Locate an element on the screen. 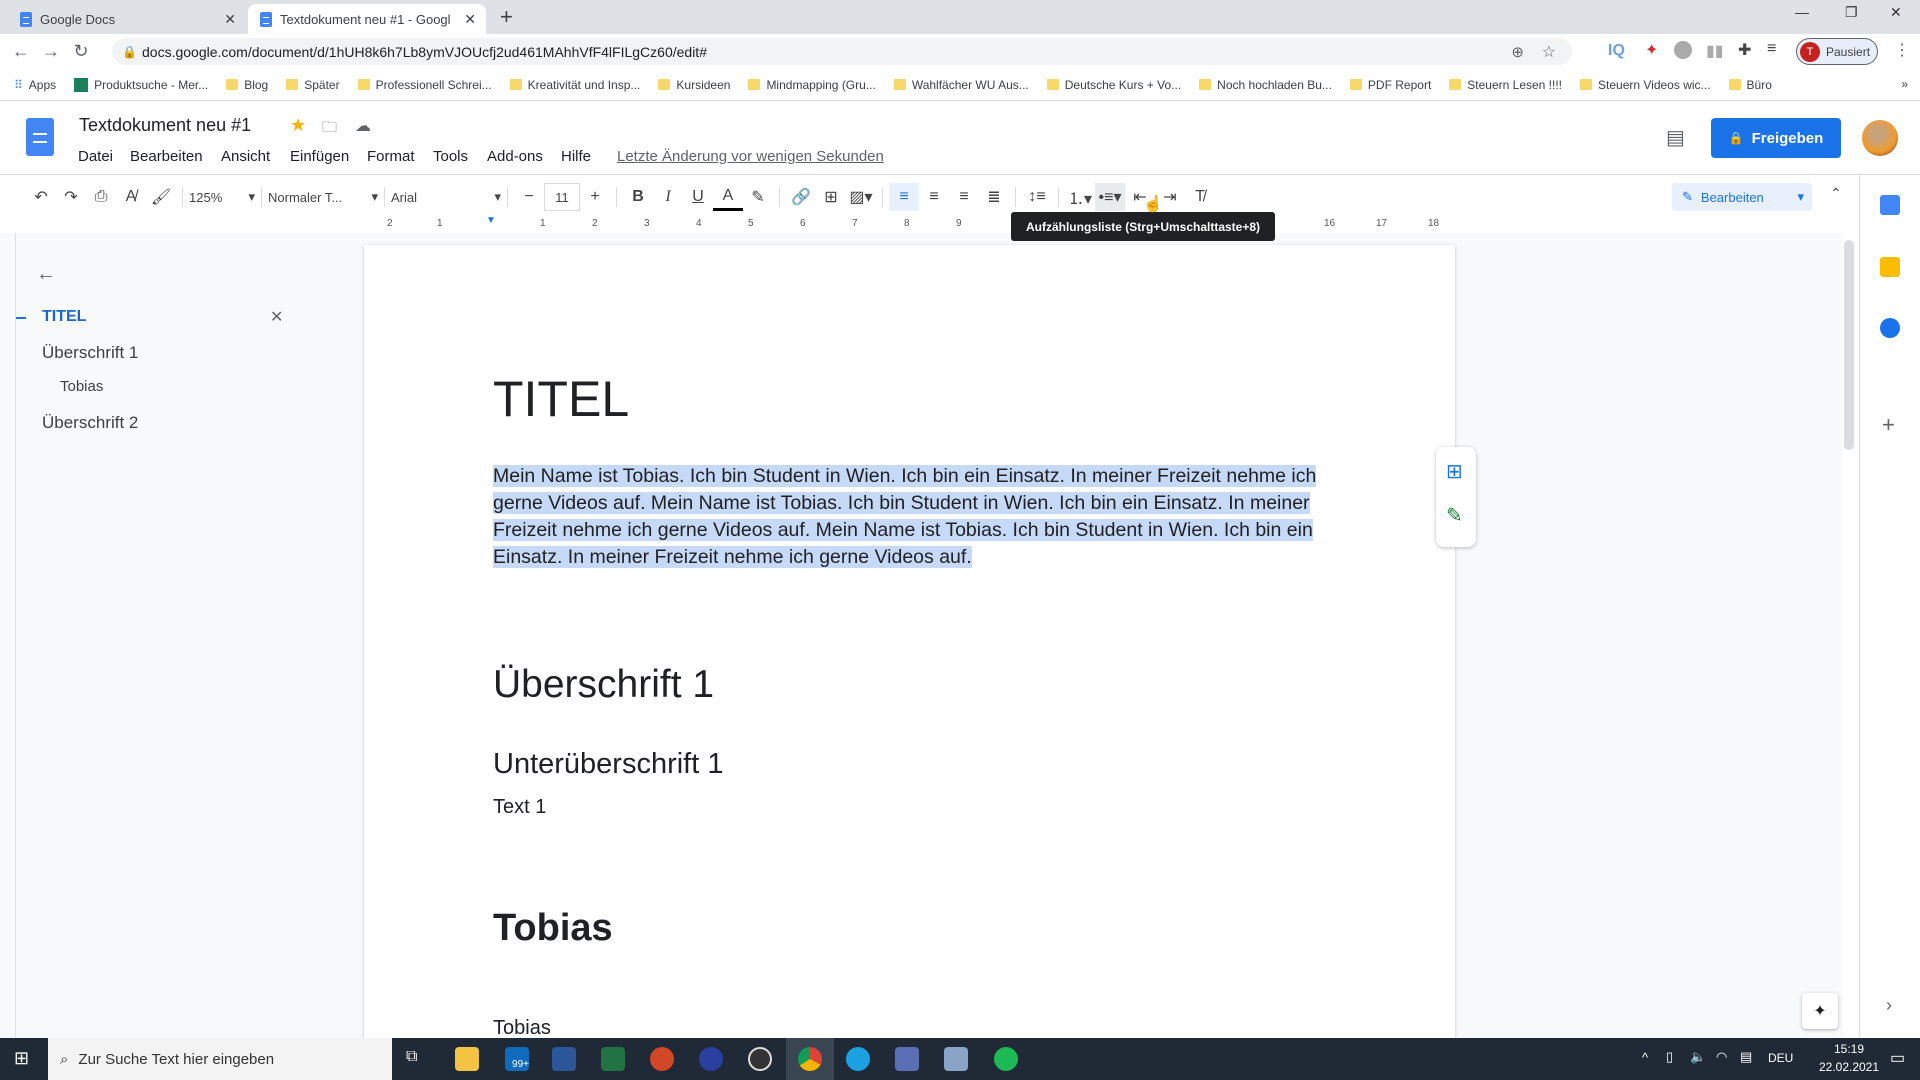  user-avatar is located at coordinates (1880, 138).